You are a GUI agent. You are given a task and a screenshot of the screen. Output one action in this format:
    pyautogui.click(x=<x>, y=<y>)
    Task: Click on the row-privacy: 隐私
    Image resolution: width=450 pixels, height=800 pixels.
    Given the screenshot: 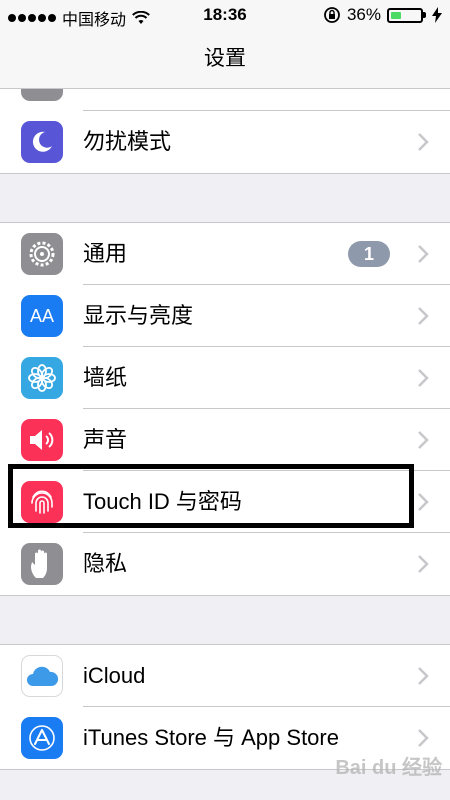 What is the action you would take?
    pyautogui.click(x=225, y=564)
    